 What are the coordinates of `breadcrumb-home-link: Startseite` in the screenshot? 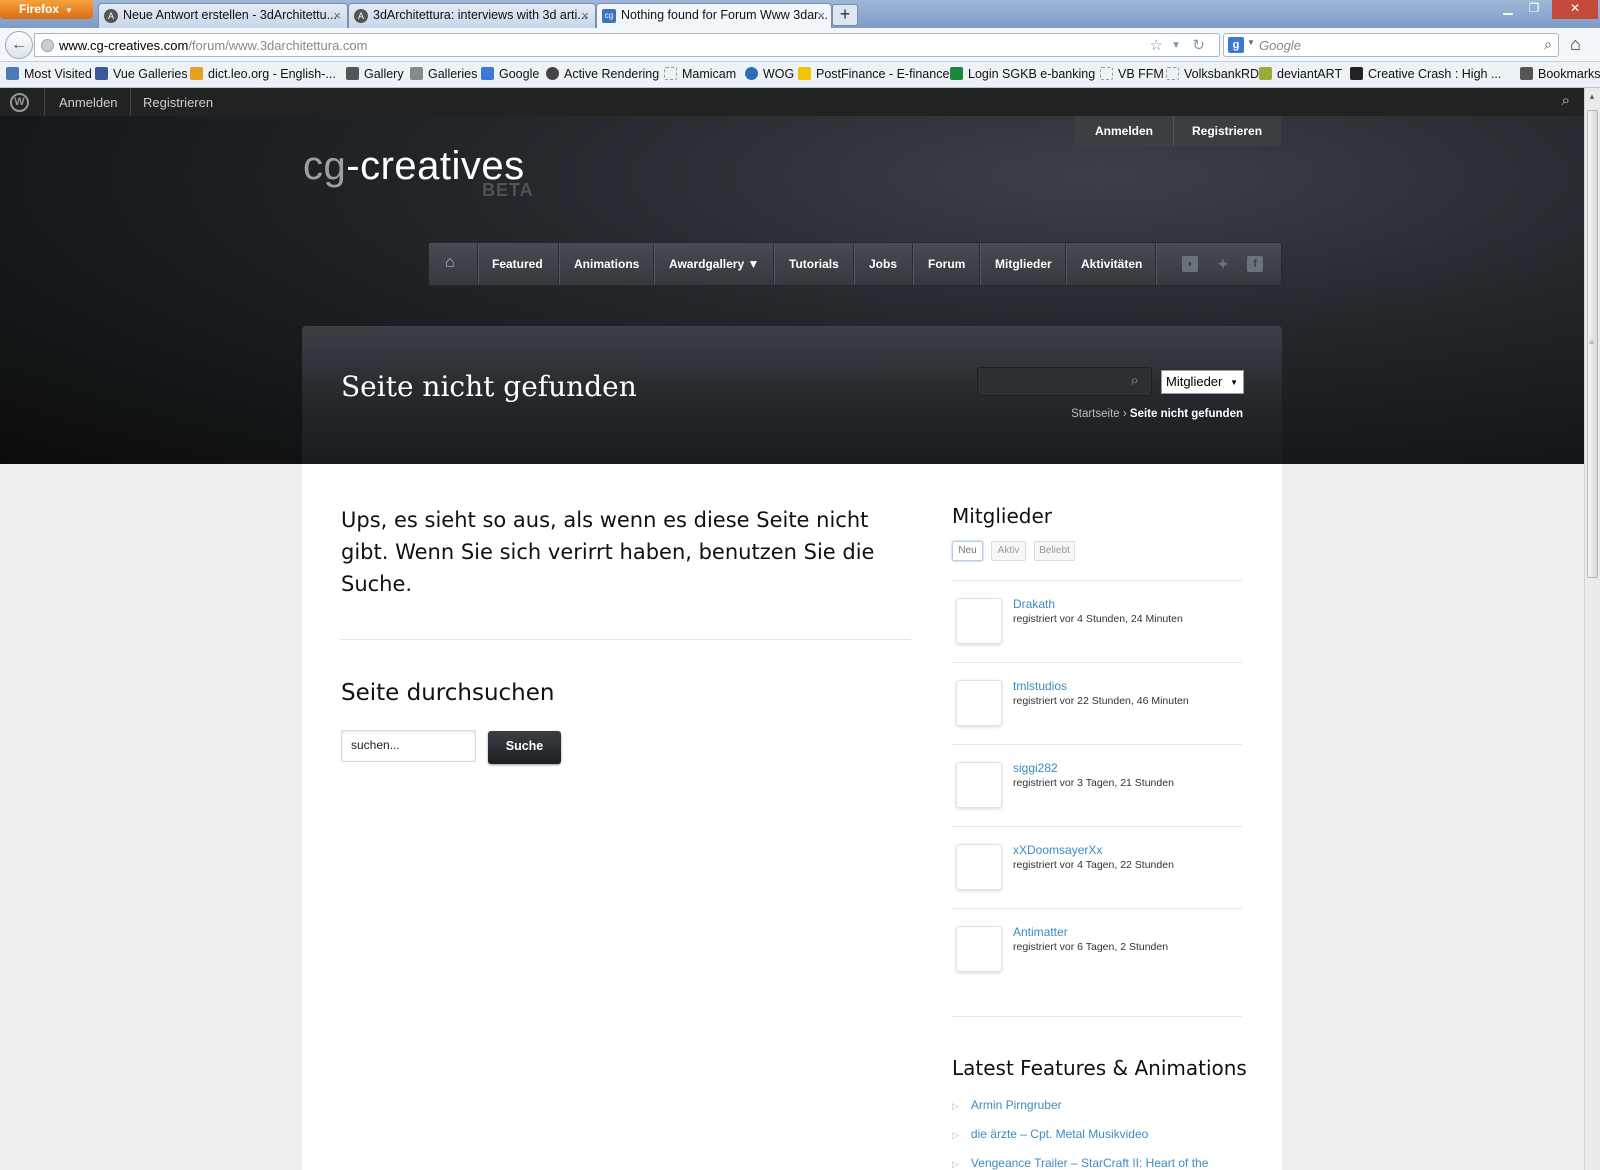 It's located at (1095, 414).